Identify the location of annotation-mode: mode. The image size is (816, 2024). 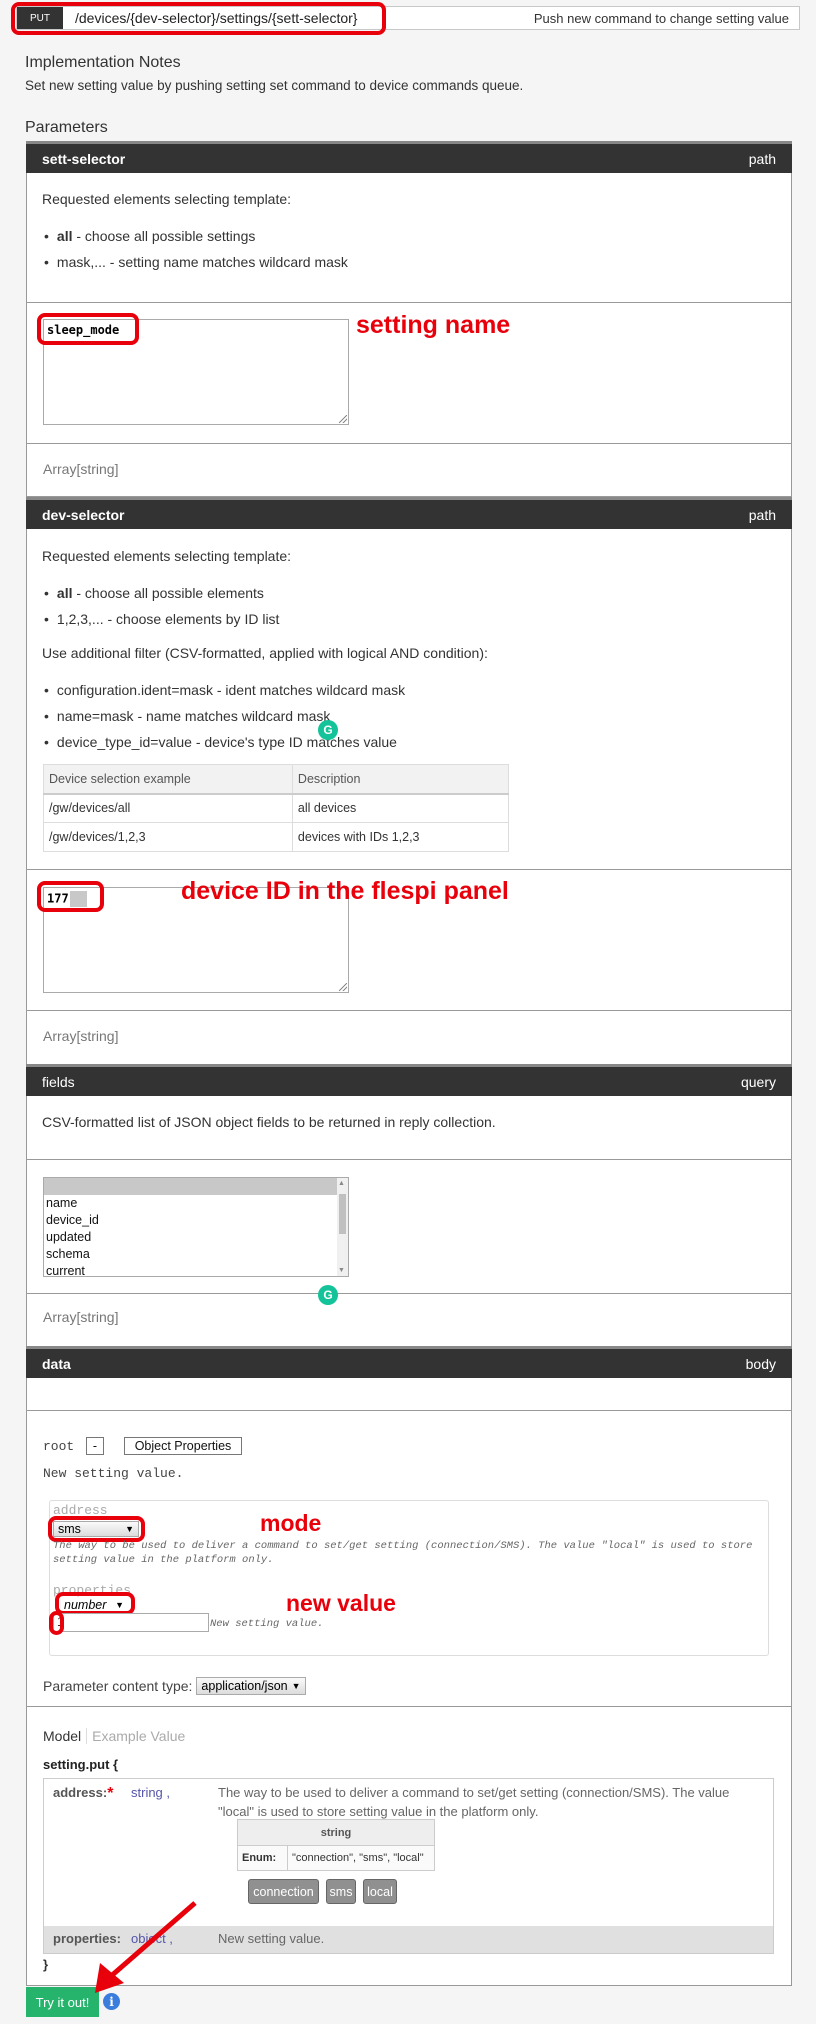
(291, 1523).